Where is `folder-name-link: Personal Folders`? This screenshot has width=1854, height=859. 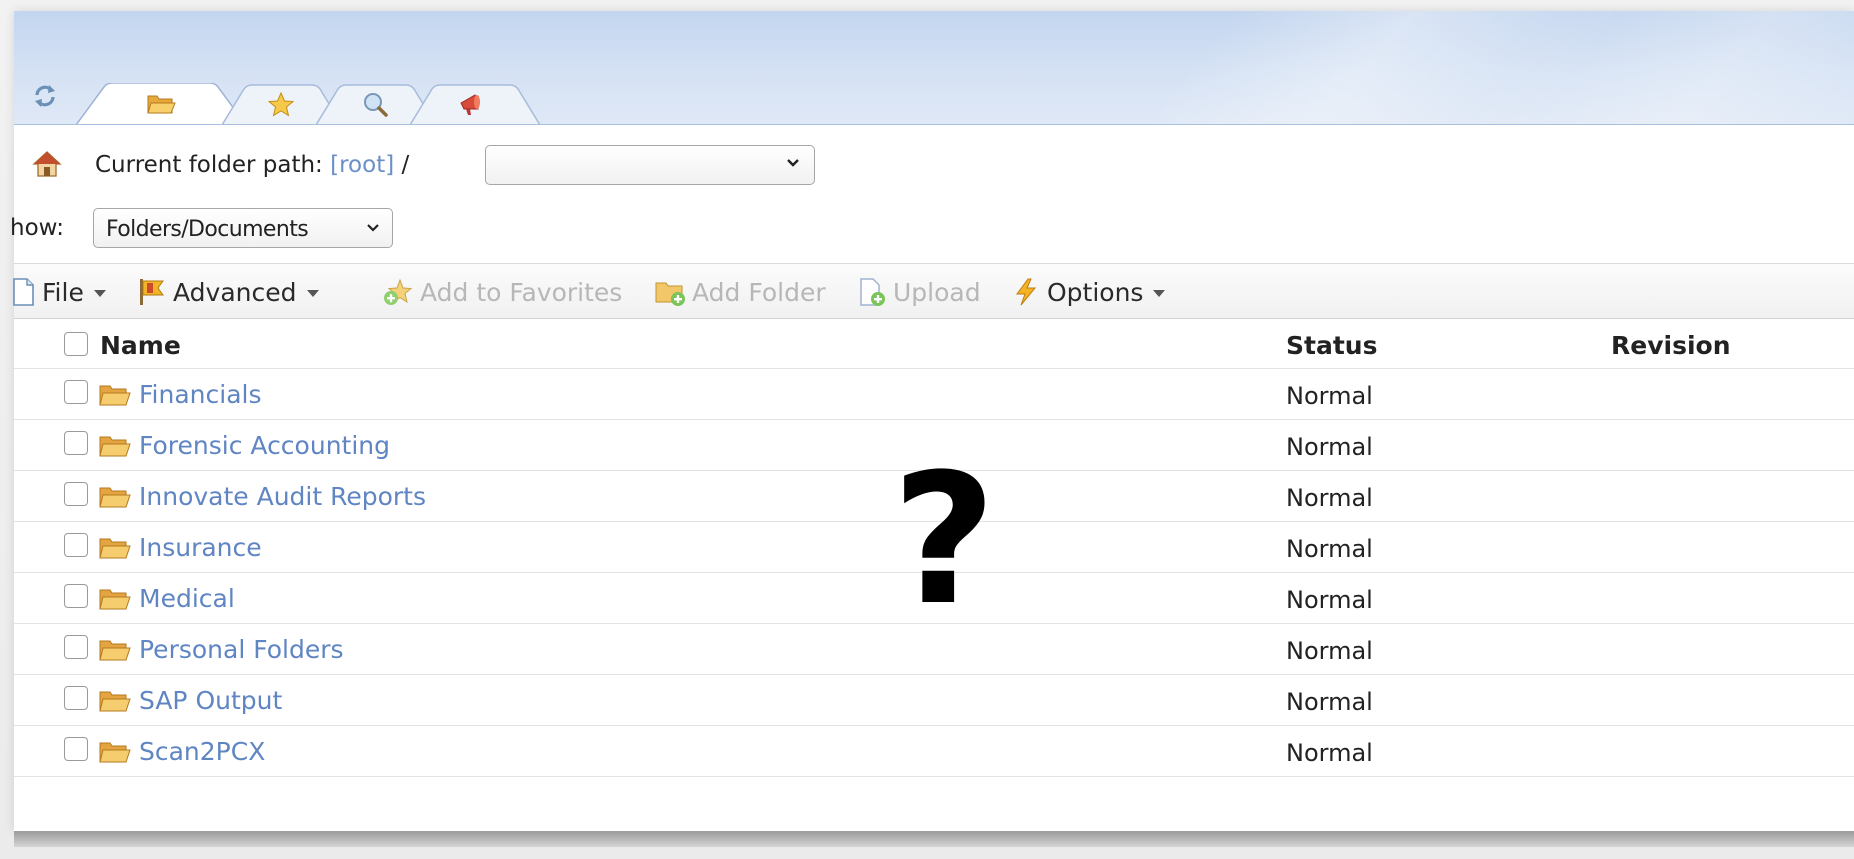
folder-name-link: Personal Folders is located at coordinates (241, 649).